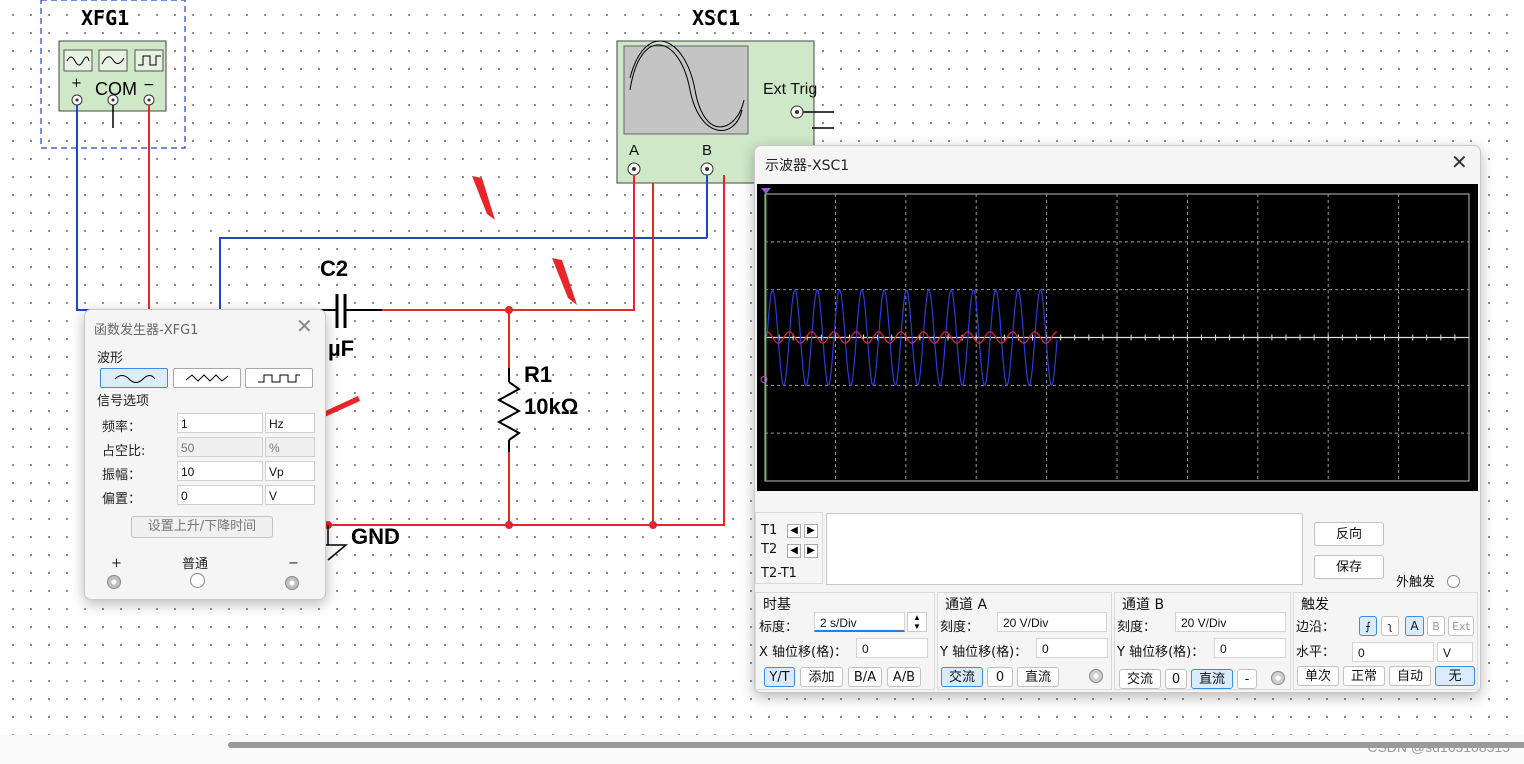  What do you see at coordinates (1230, 622) in the screenshot?
I see `osc-channel-b-scale-input: 20 V/Div` at bounding box center [1230, 622].